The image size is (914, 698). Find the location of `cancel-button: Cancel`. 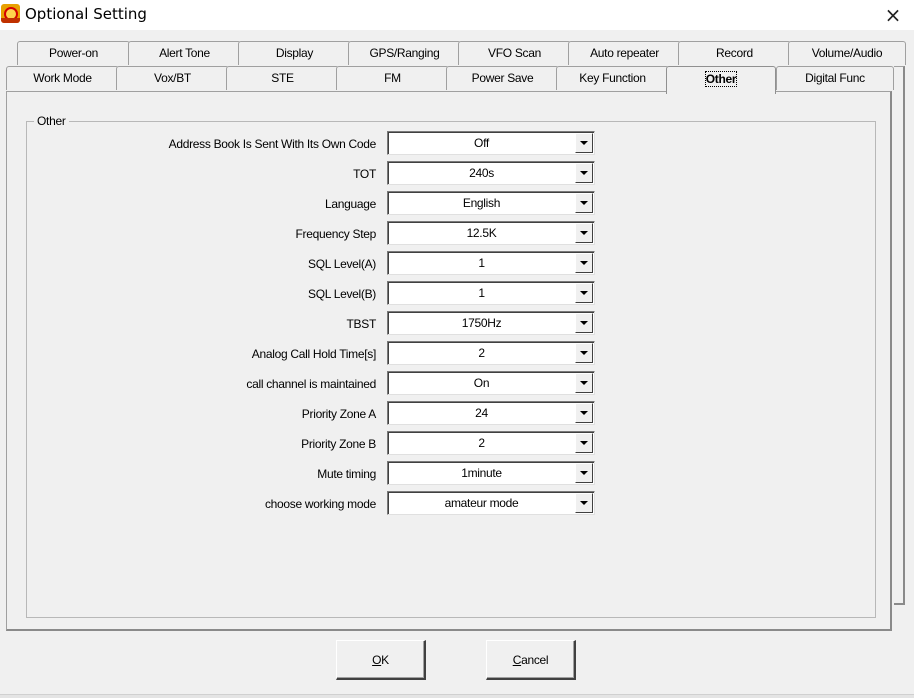

cancel-button: Cancel is located at coordinates (531, 660).